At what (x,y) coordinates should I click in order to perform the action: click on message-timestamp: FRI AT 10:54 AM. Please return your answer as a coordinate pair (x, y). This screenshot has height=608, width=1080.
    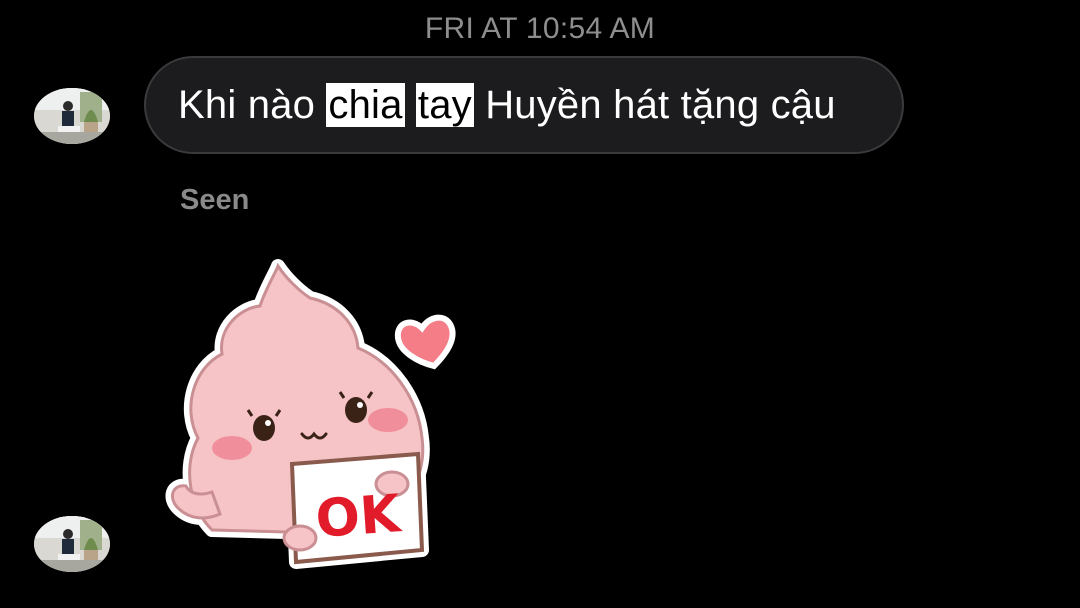
    Looking at the image, I should click on (540, 28).